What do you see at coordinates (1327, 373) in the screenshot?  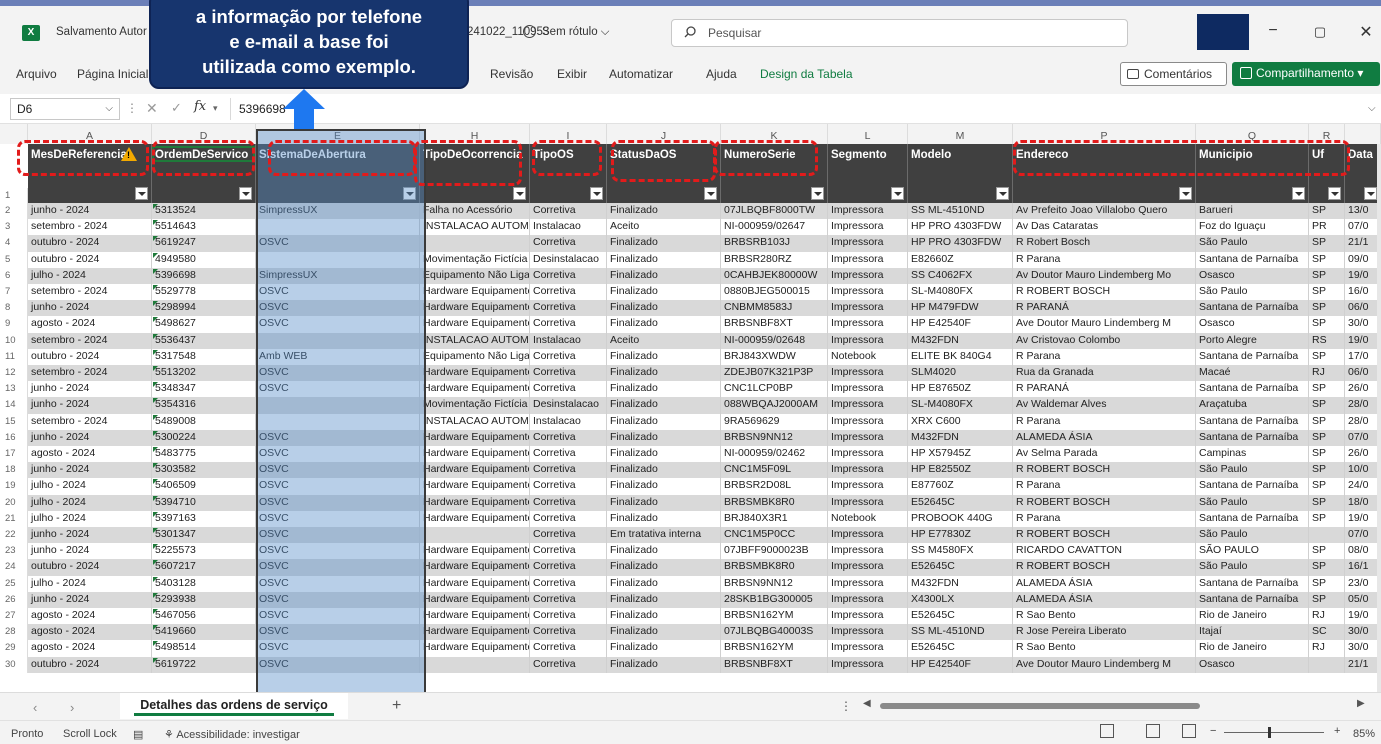 I see `table-cell: RJ` at bounding box center [1327, 373].